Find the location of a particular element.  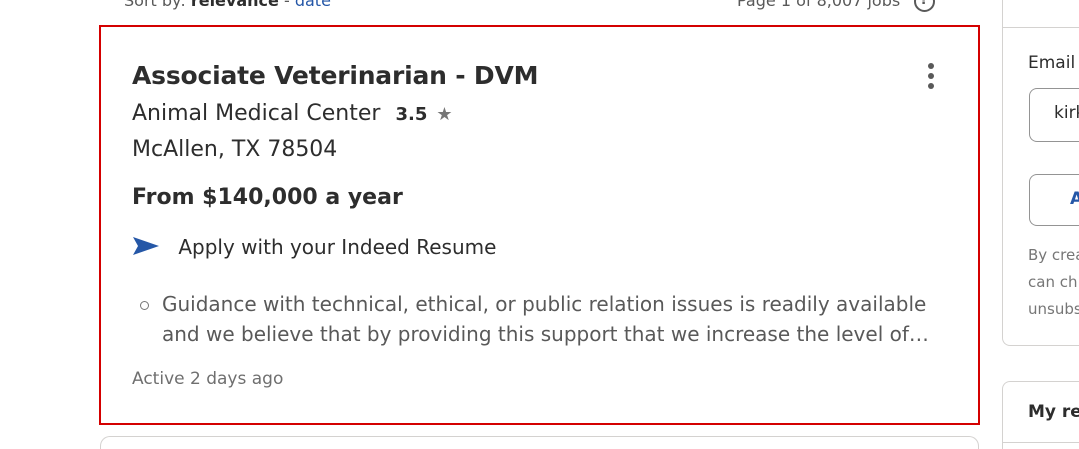

recent-searches-title: My re is located at coordinates (1053, 412).